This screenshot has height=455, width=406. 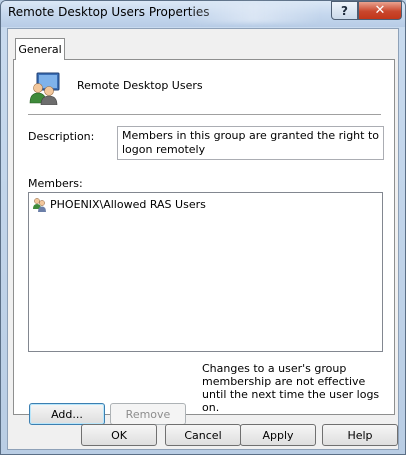 I want to click on close-icon: ✕, so click(x=380, y=10).